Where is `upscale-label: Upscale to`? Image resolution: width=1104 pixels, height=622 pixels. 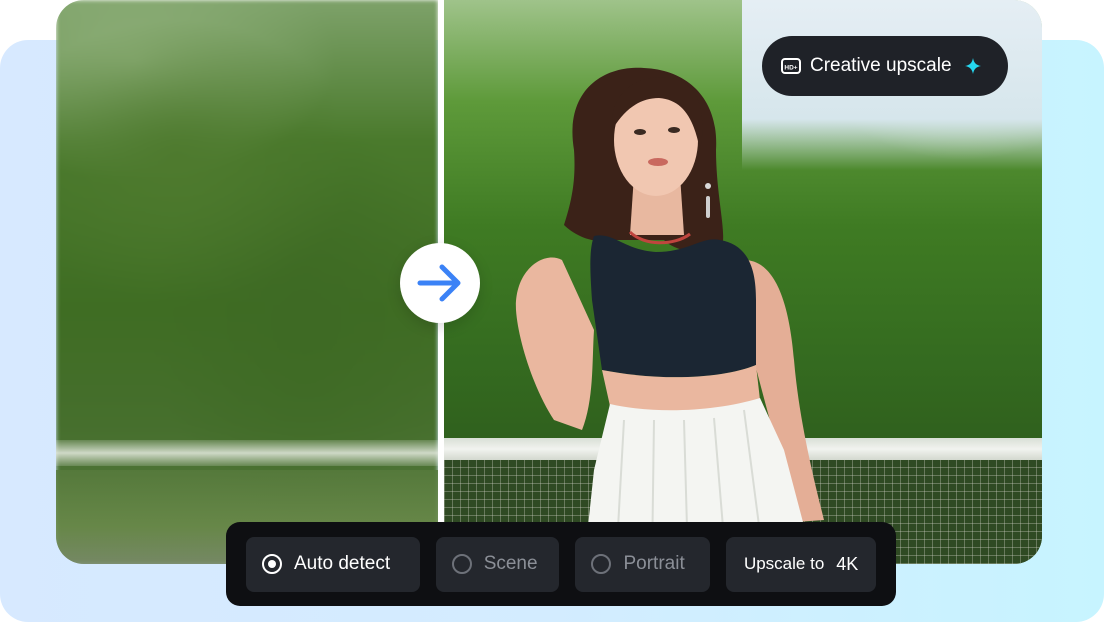 upscale-label: Upscale to is located at coordinates (784, 563).